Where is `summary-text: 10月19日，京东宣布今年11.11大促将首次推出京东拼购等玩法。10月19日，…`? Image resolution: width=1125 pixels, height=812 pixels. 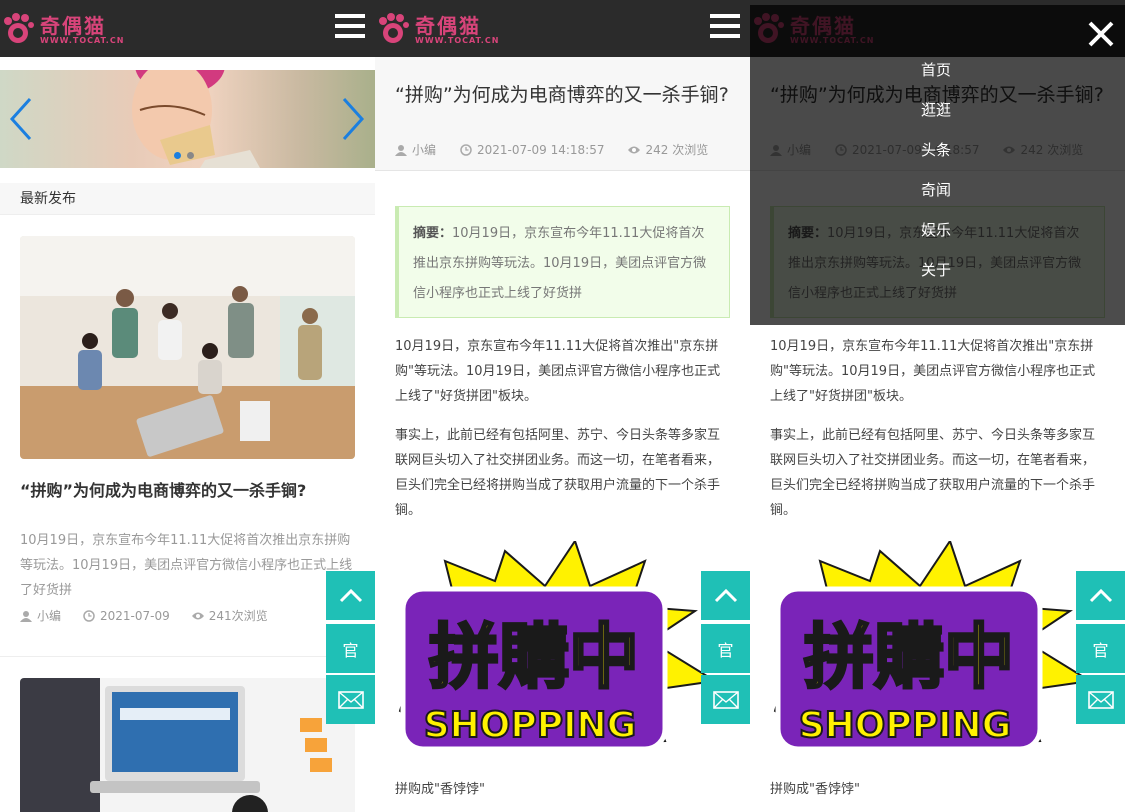 summary-text: 10月19日，京东宣布今年11.11大促将首次推出京东拼购等玩法。10月19日，… is located at coordinates (560, 263).